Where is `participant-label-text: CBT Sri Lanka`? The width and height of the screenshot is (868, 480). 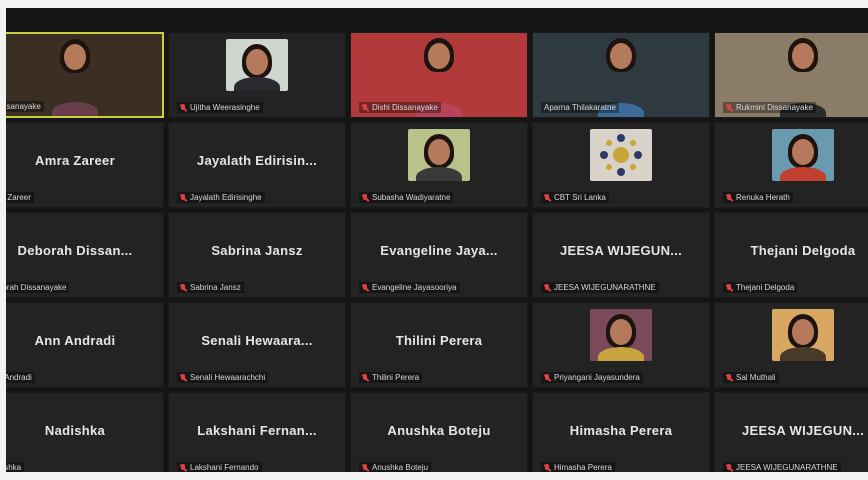
participant-label-text: CBT Sri Lanka is located at coordinates (580, 197).